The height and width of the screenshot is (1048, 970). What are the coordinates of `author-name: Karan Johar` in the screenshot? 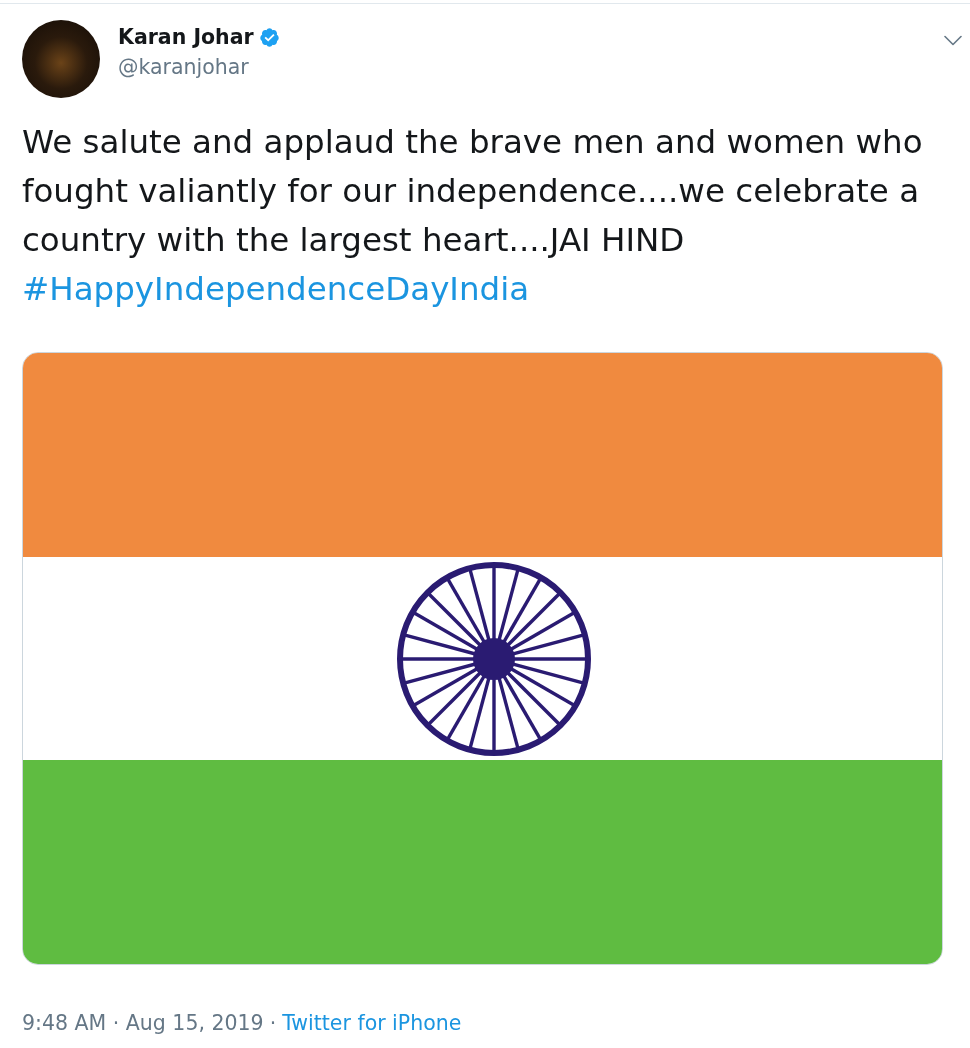 It's located at (186, 37).